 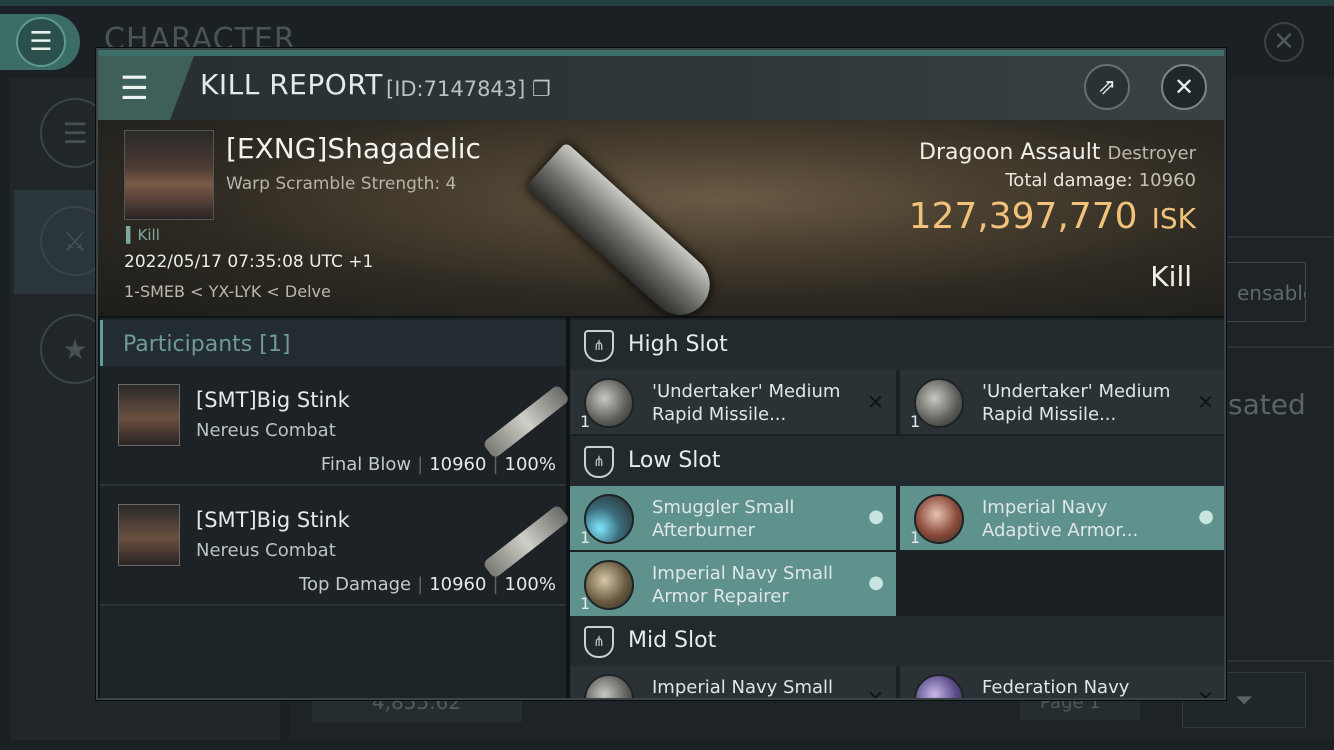 What do you see at coordinates (275, 344) in the screenshot?
I see `participants-count: [1]` at bounding box center [275, 344].